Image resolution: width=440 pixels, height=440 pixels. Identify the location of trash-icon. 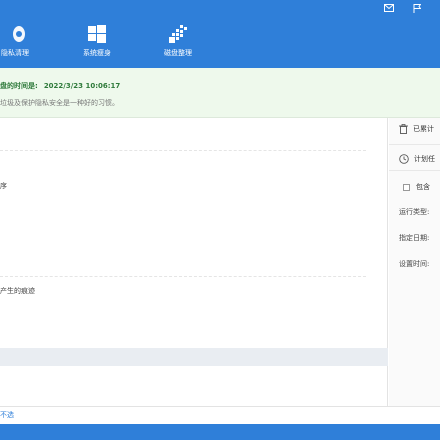
(403, 129).